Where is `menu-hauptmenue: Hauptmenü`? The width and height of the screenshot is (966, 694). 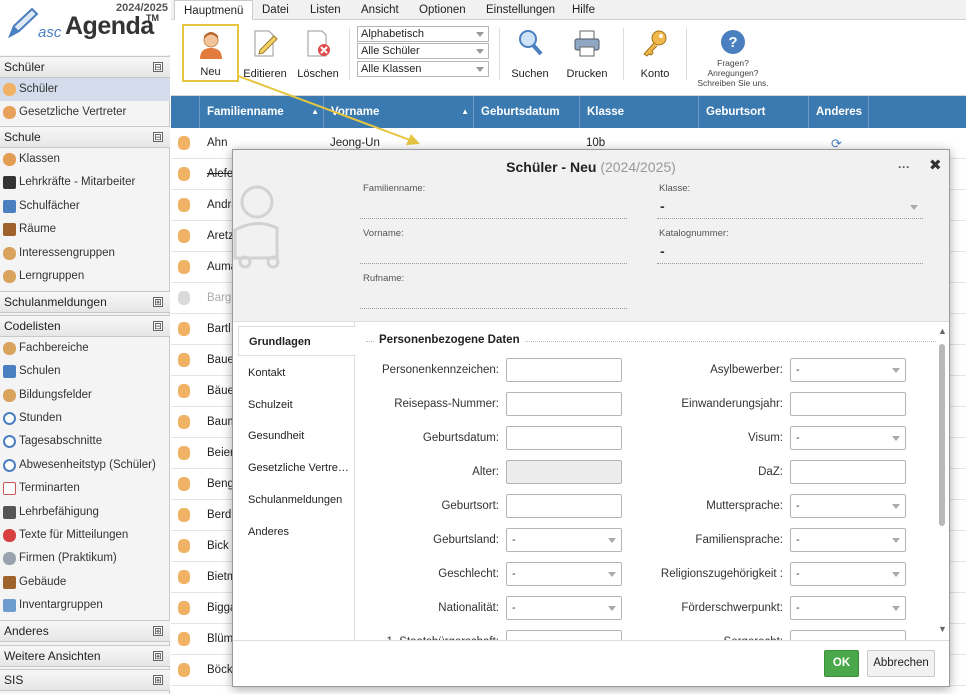
menu-hauptmenue: Hauptmenü is located at coordinates (214, 10).